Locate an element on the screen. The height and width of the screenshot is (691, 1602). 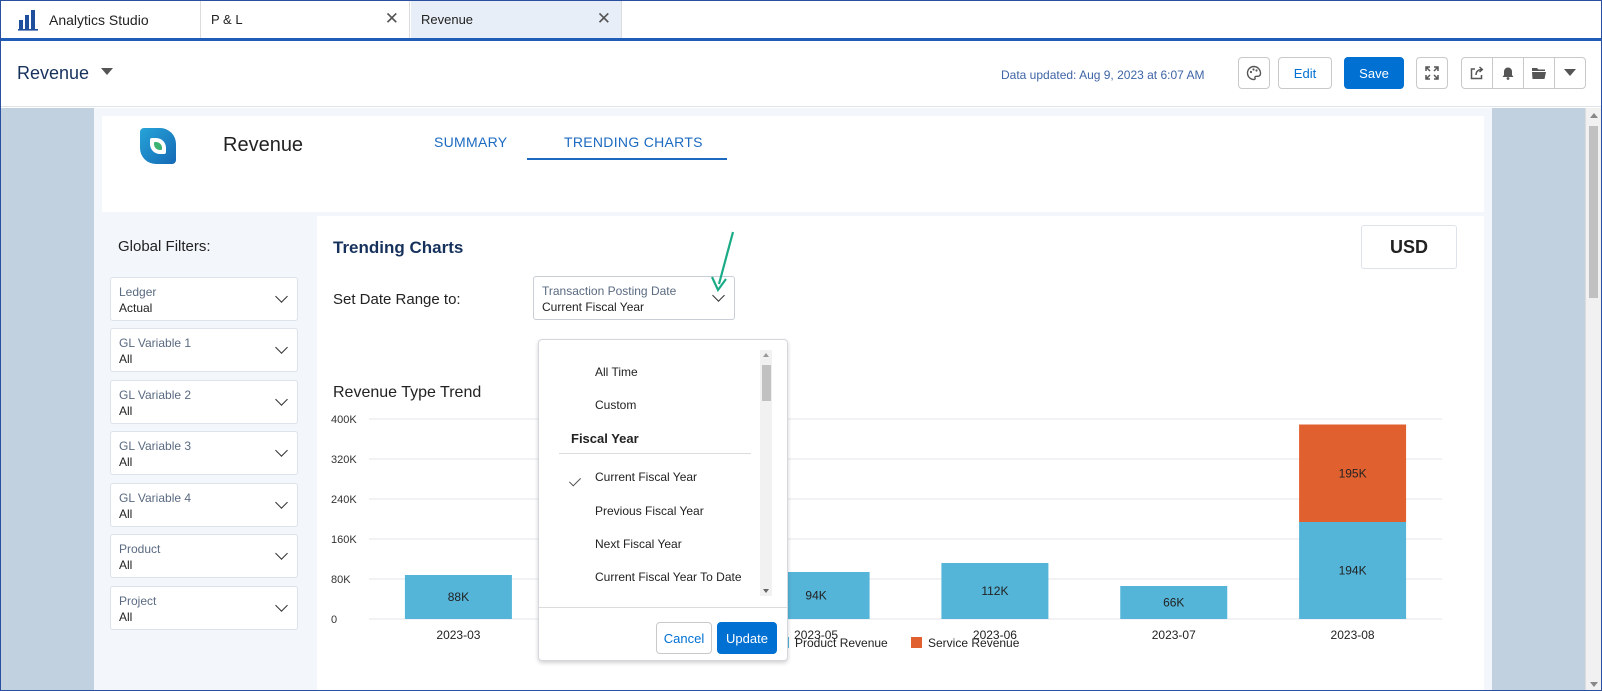
share-icon is located at coordinates (1477, 73).